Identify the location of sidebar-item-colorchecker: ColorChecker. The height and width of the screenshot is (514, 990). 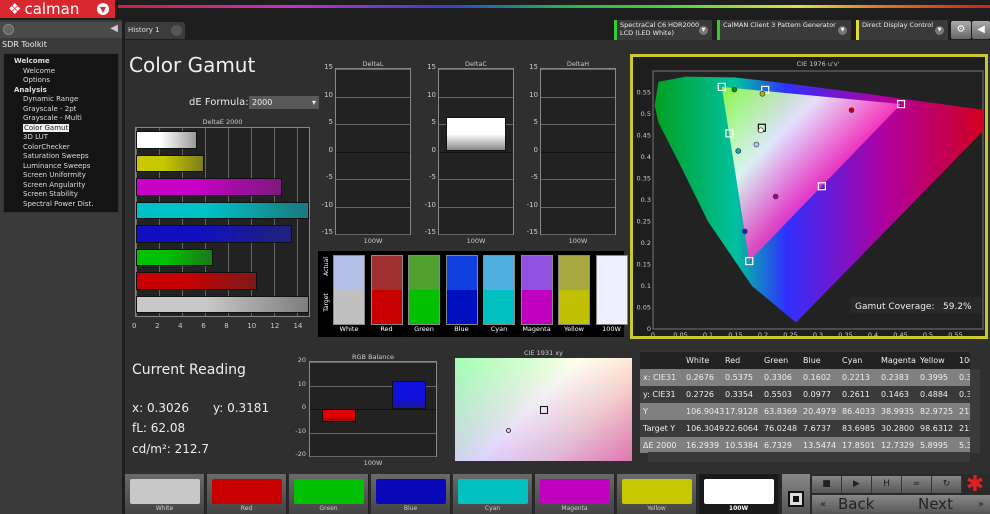
(61, 148).